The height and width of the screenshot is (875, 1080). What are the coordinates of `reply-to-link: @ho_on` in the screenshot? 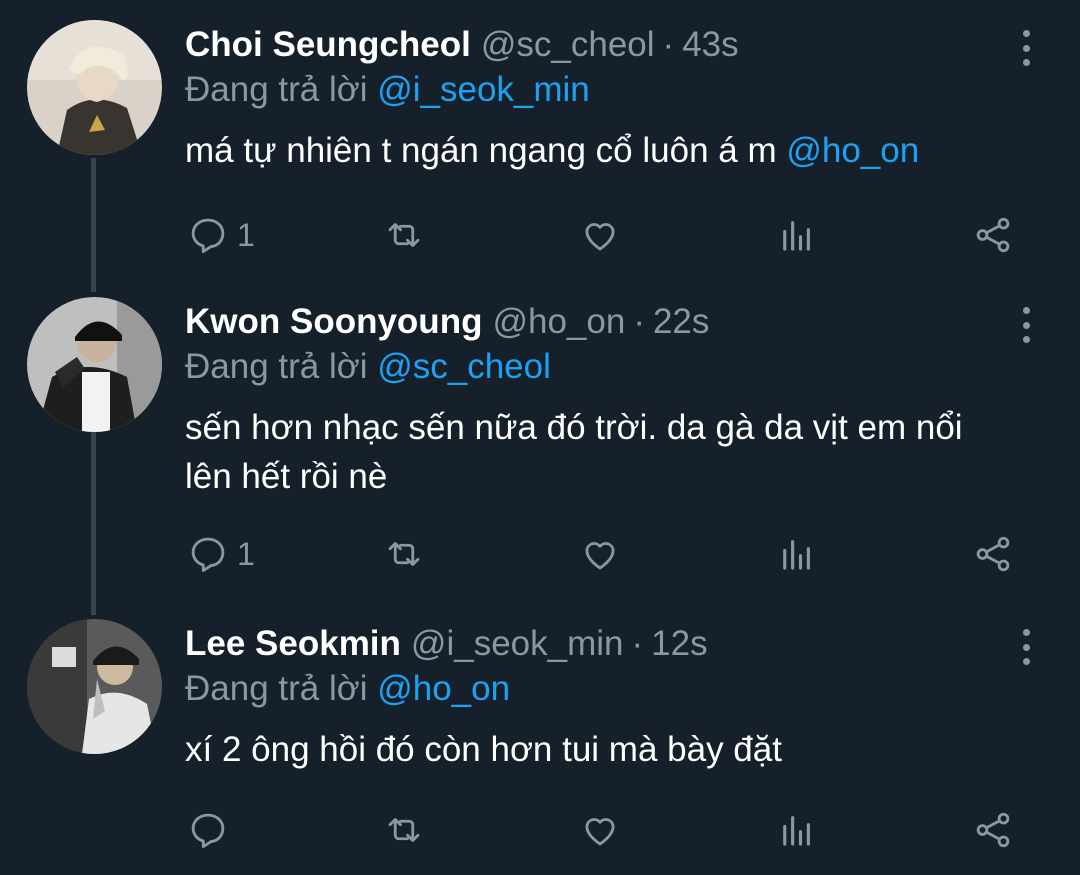 It's located at (443, 688).